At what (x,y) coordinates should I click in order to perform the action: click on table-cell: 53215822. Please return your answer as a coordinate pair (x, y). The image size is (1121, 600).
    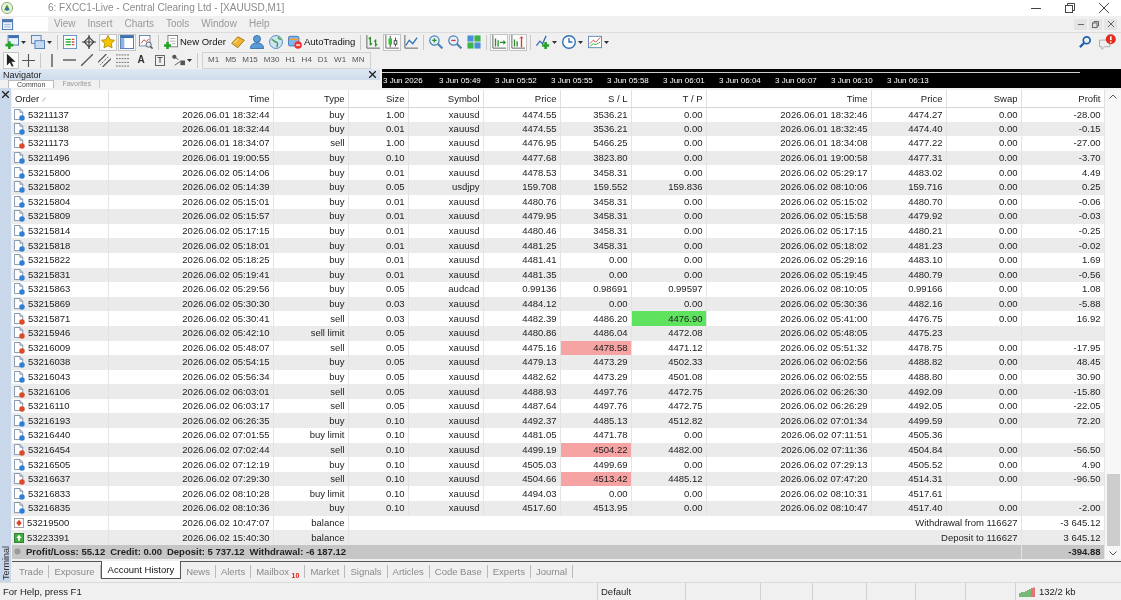
    Looking at the image, I should click on (49, 260).